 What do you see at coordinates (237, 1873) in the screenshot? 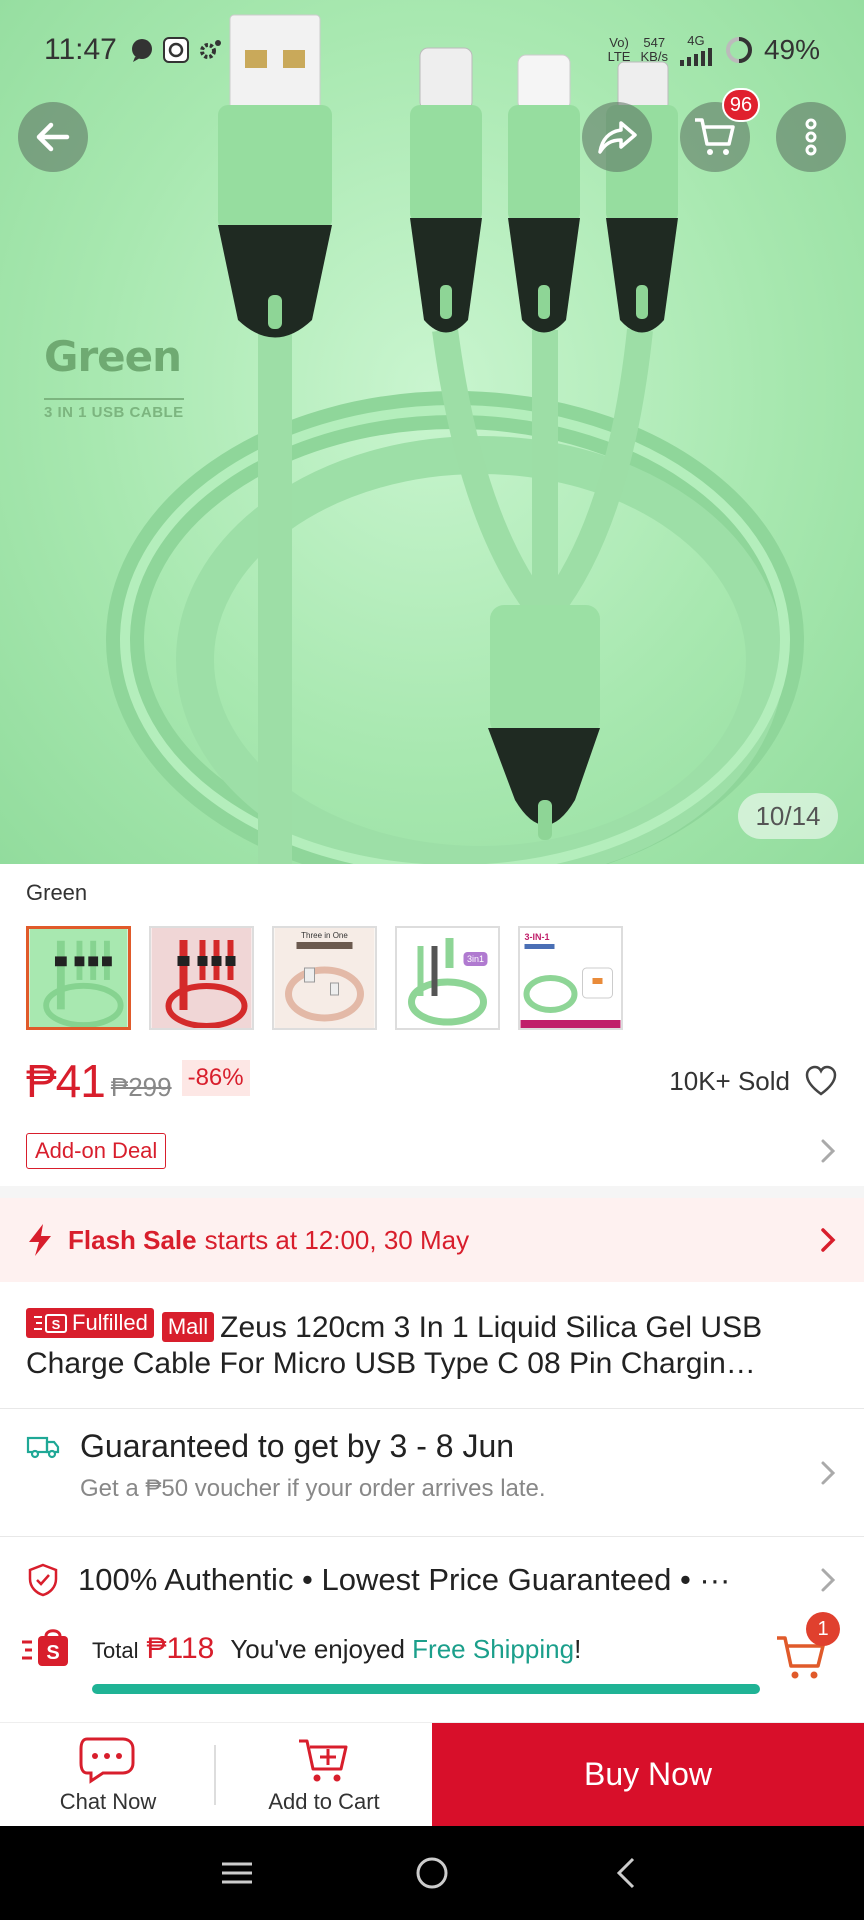
I see `recent-apps-icon` at bounding box center [237, 1873].